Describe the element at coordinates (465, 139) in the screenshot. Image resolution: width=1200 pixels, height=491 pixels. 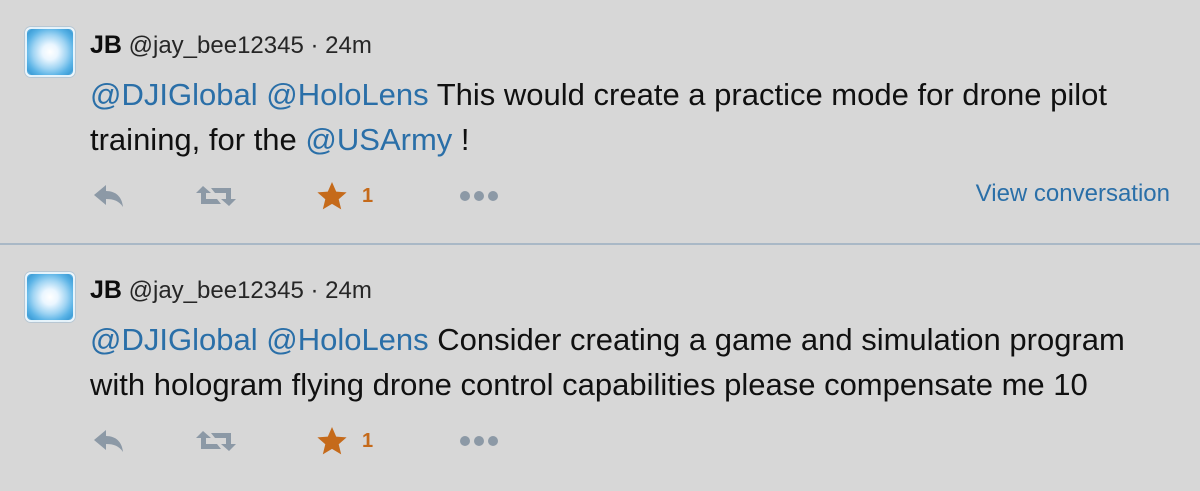
I see `tweet-body-end: !` at that location.